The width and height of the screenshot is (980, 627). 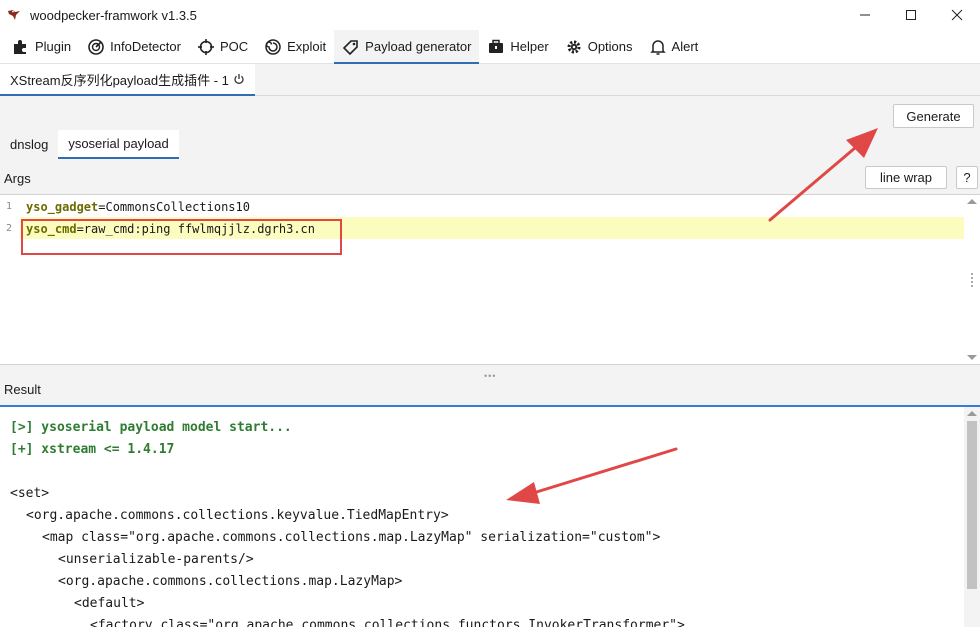 I want to click on radar-icon, so click(x=96, y=46).